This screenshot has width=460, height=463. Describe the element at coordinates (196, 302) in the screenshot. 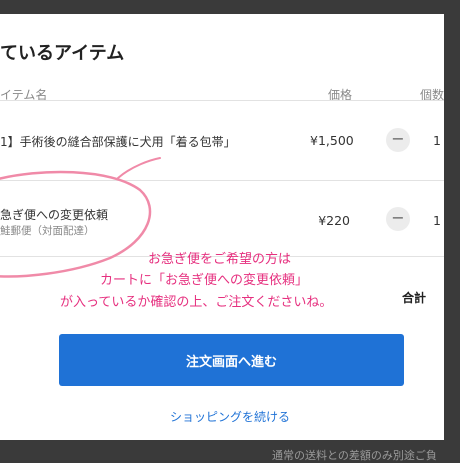

I see `annotation-line-3: が入っているか確認の上、ご注文くださいね。` at that location.